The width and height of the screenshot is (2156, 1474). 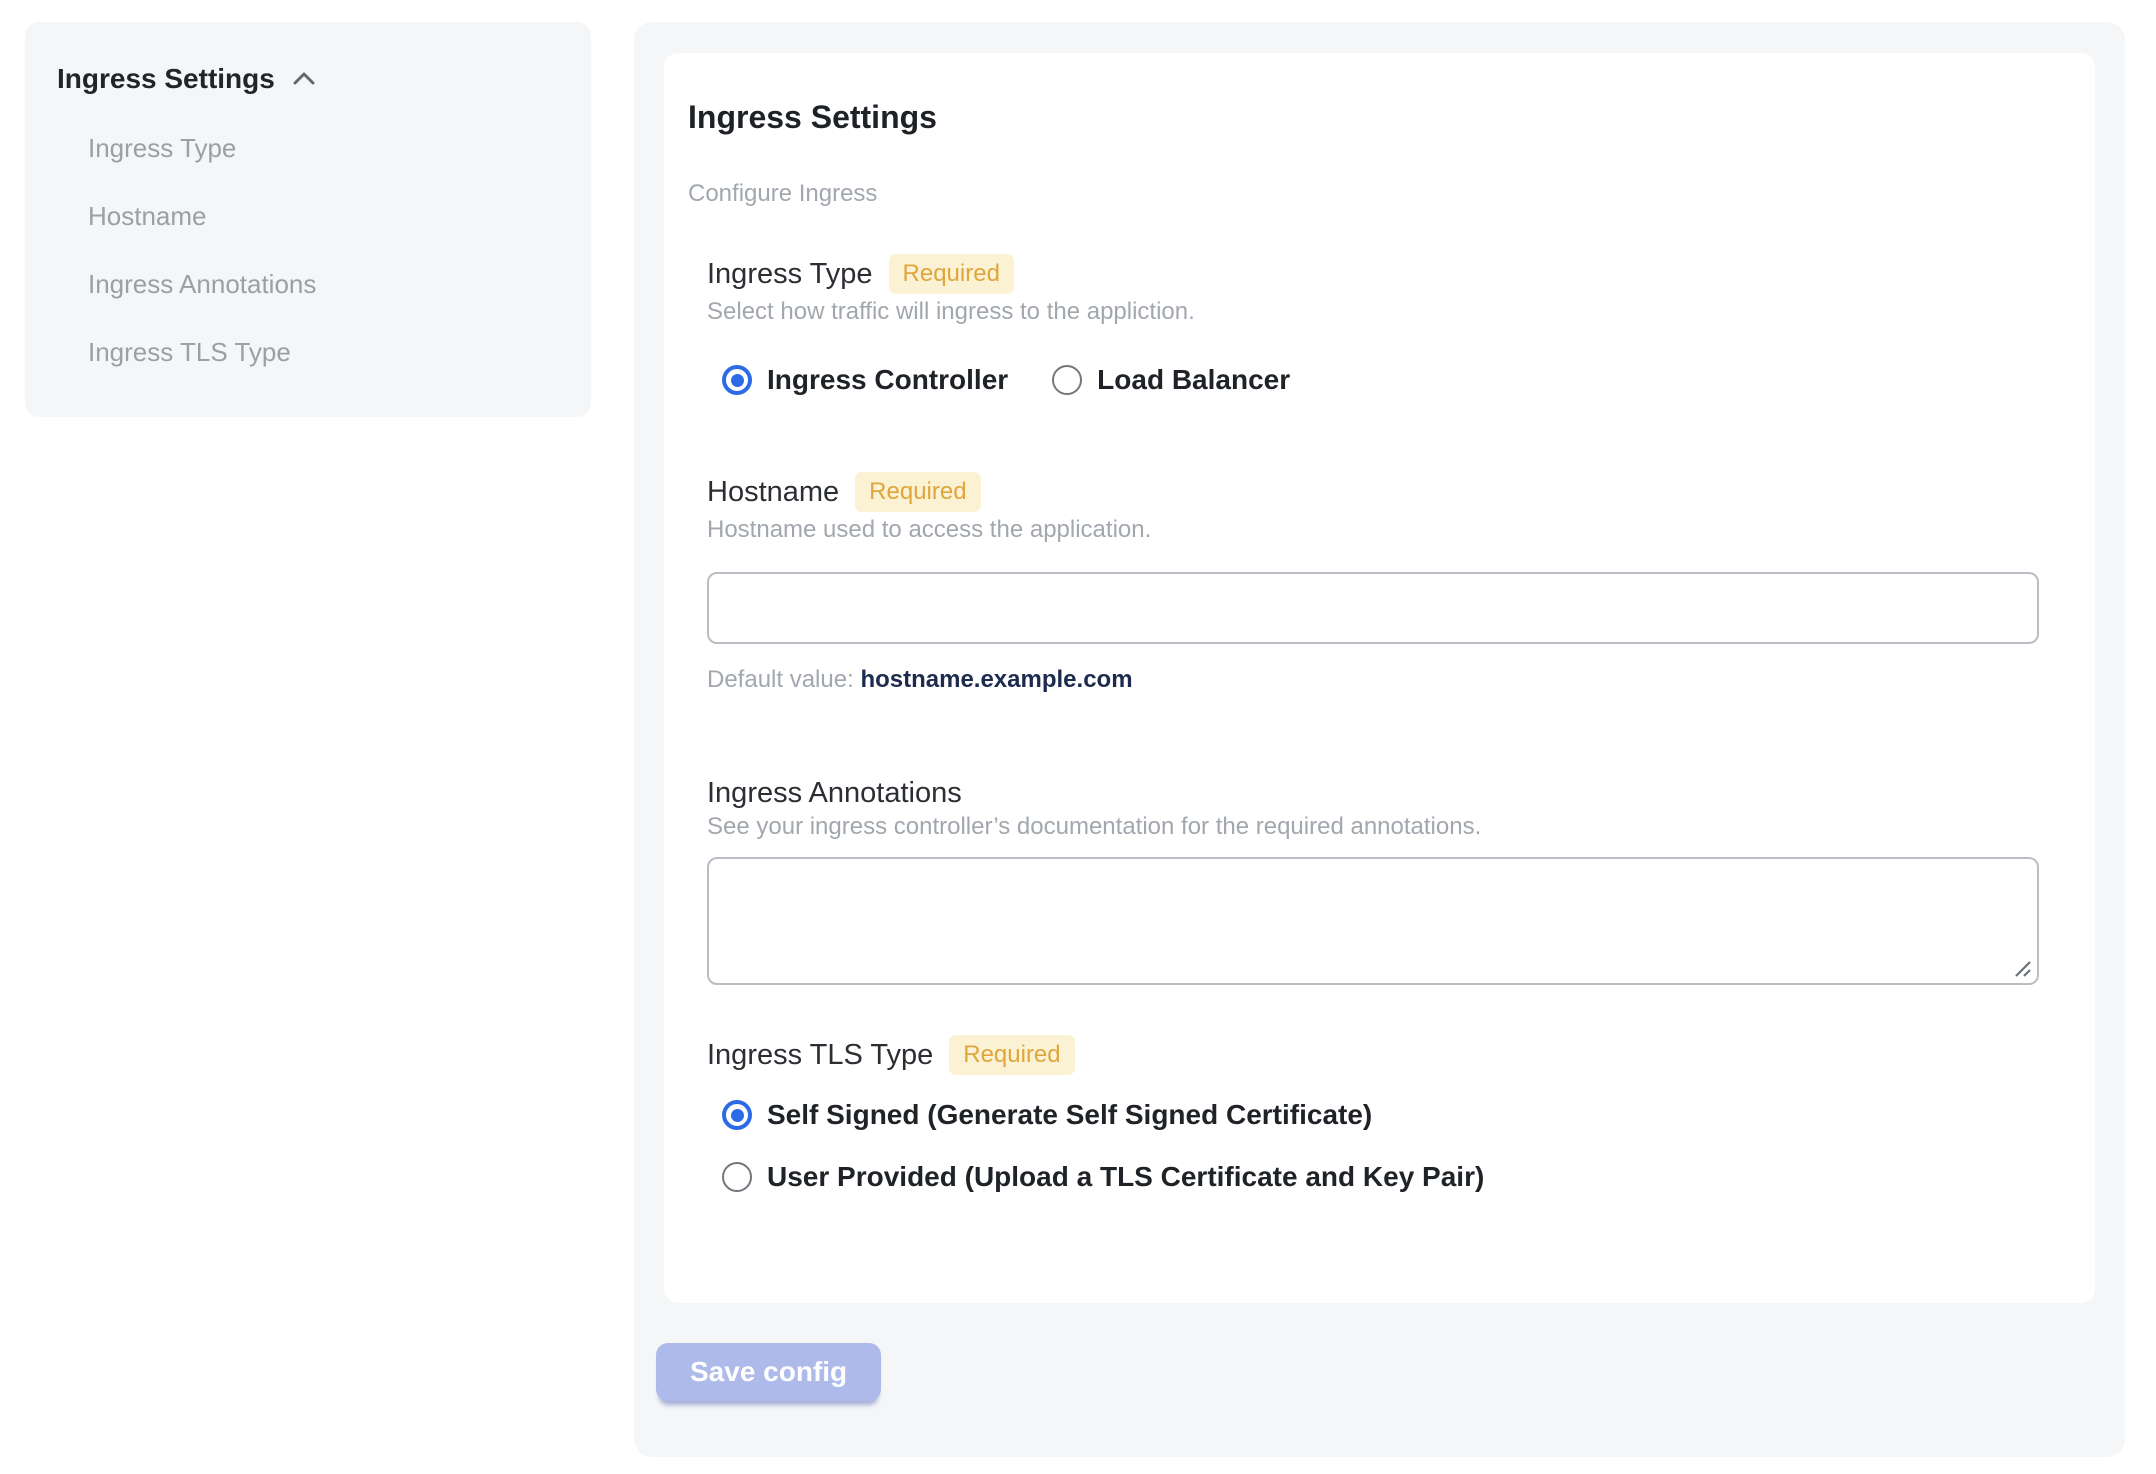 I want to click on sidebar-item-ingress-type: Ingress Type, so click(x=323, y=148).